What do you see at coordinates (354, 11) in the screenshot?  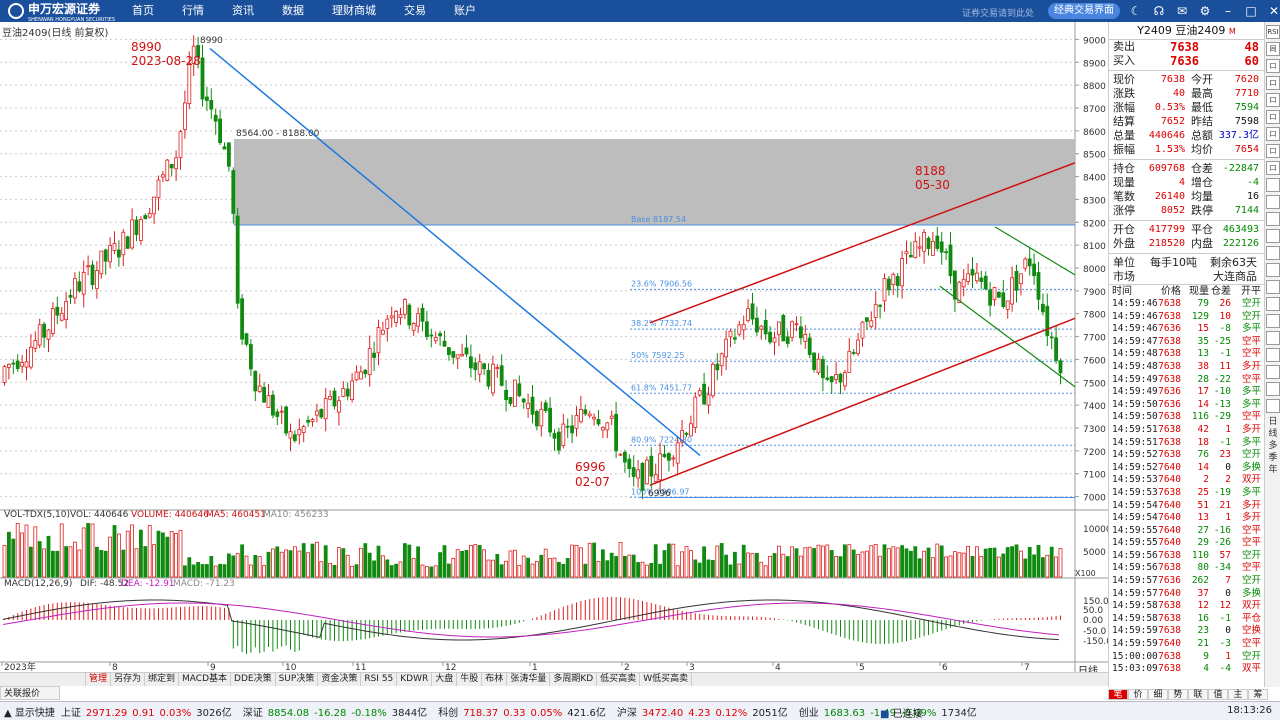 I see `nav-item-4: 理财商城` at bounding box center [354, 11].